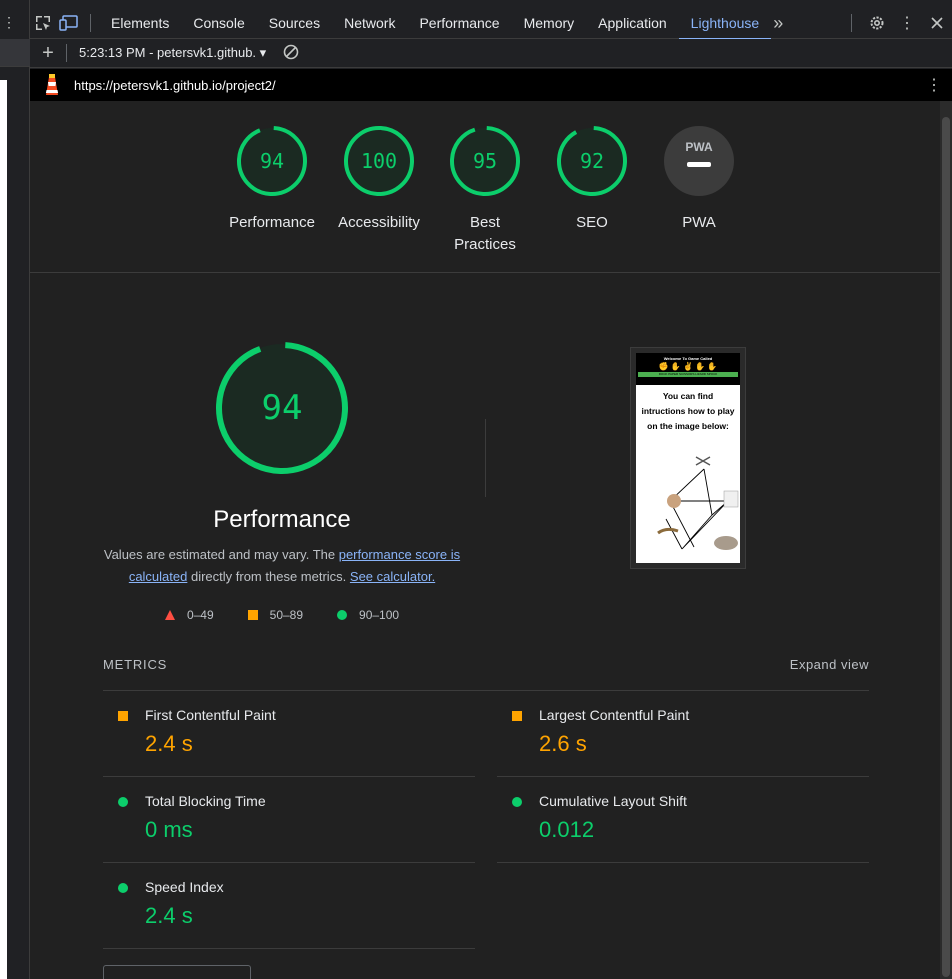 This screenshot has width=952, height=979. What do you see at coordinates (877, 23) in the screenshot?
I see `settings-gear-icon` at bounding box center [877, 23].